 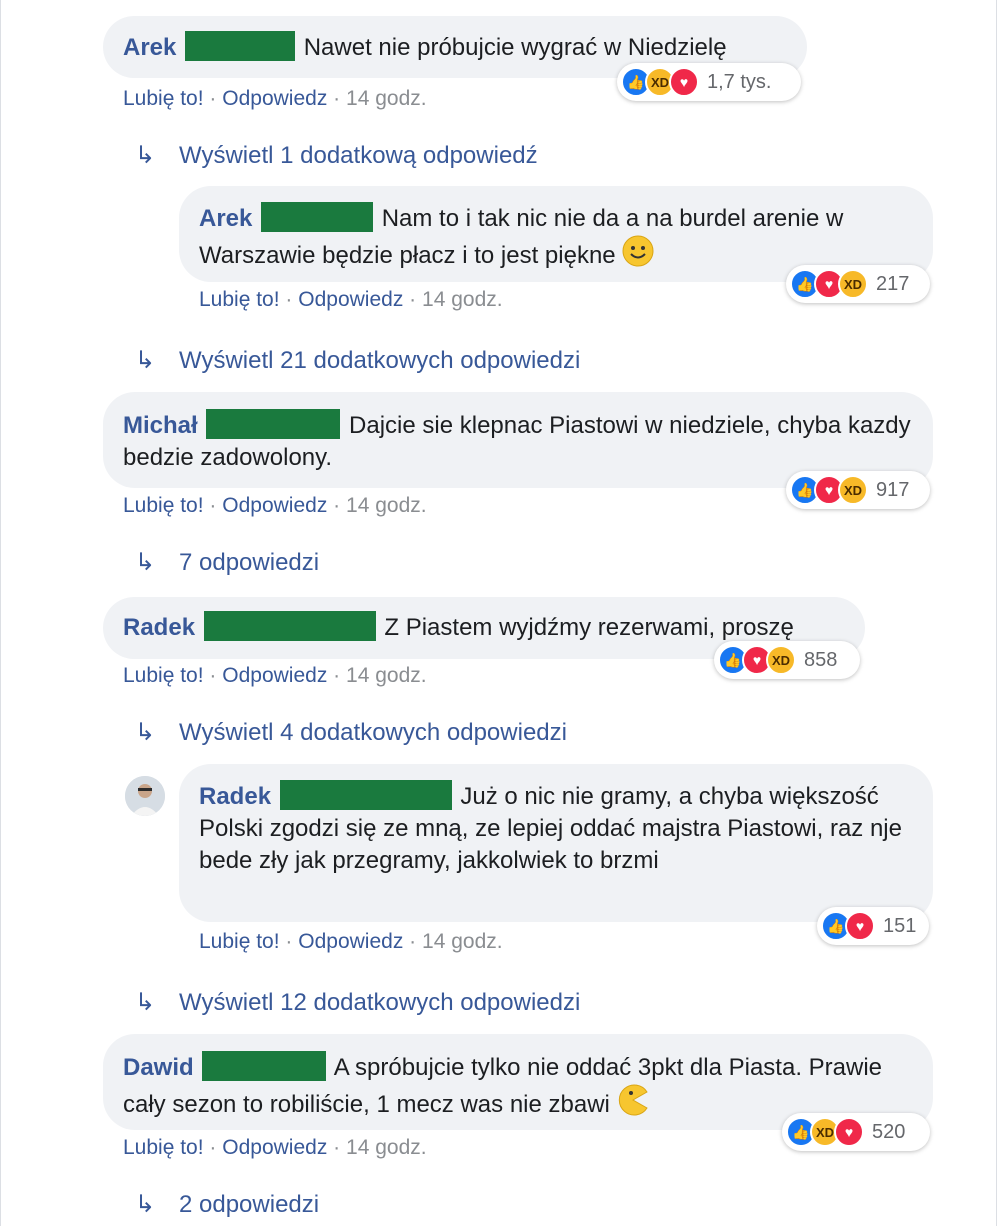 I want to click on reactions-summary: 👍 ♥ XD 917, so click(x=858, y=490).